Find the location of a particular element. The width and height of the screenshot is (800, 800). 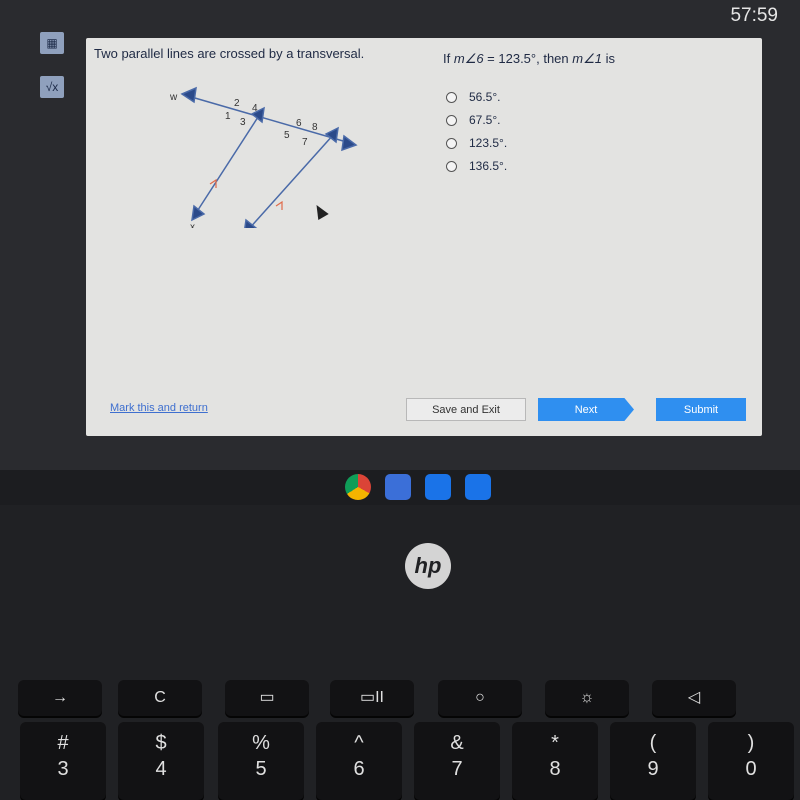

square-root-icon: √x is located at coordinates (52, 87).